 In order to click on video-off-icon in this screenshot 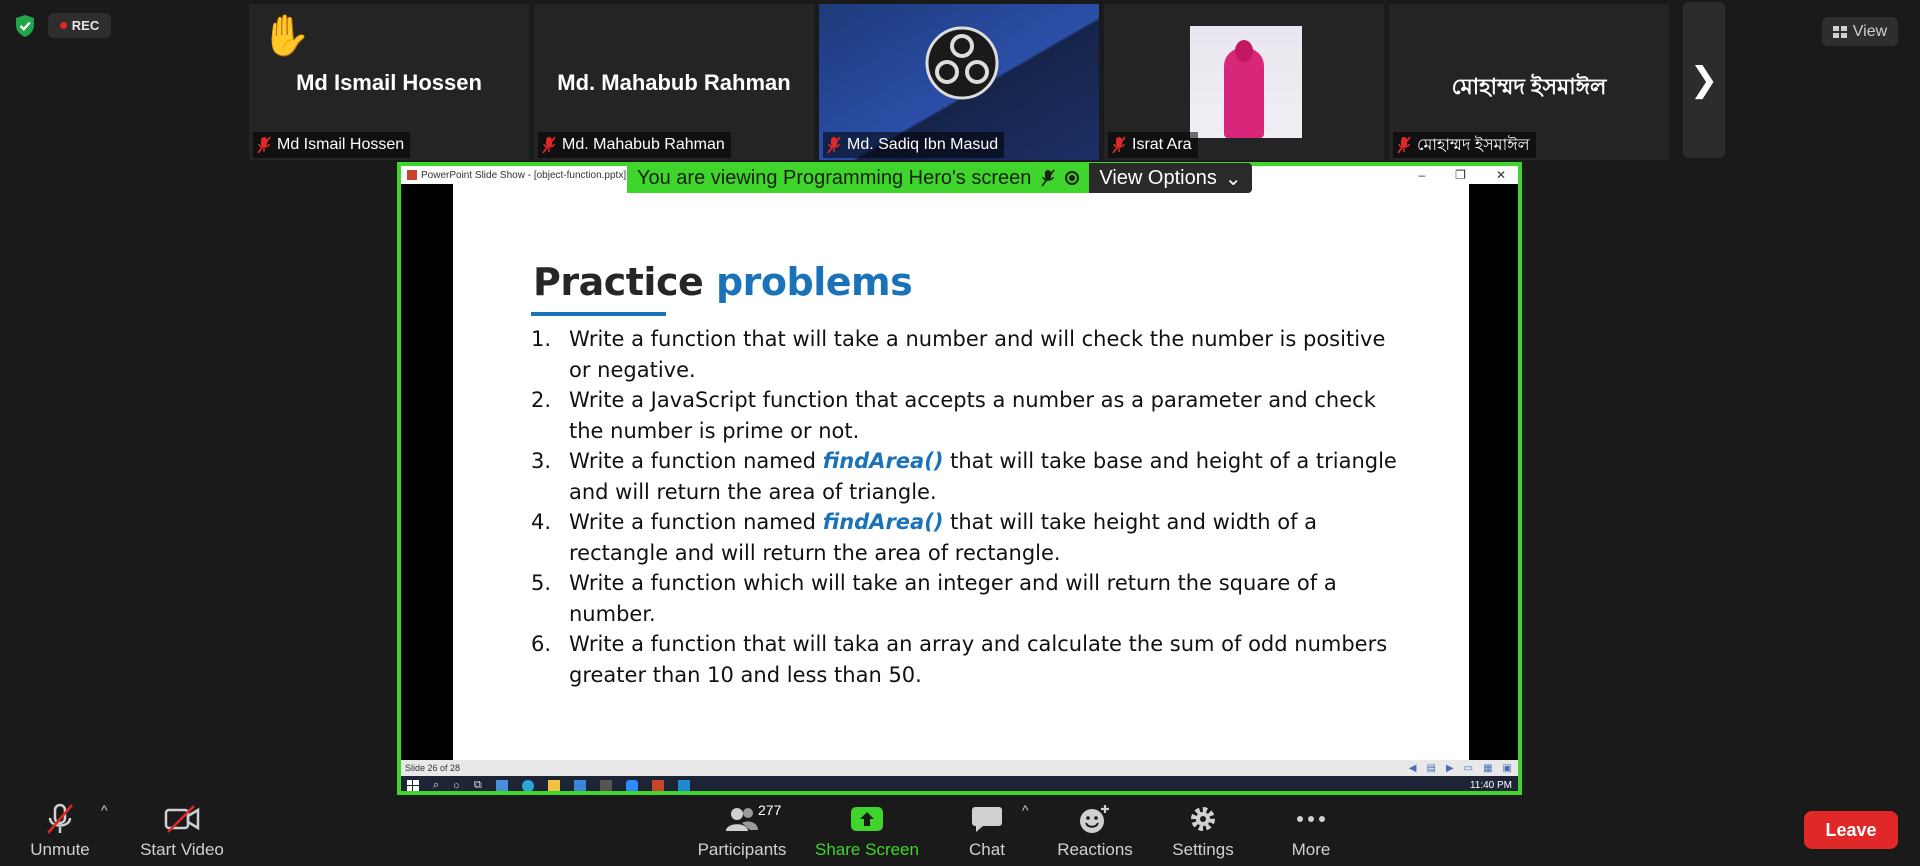, I will do `click(182, 819)`.